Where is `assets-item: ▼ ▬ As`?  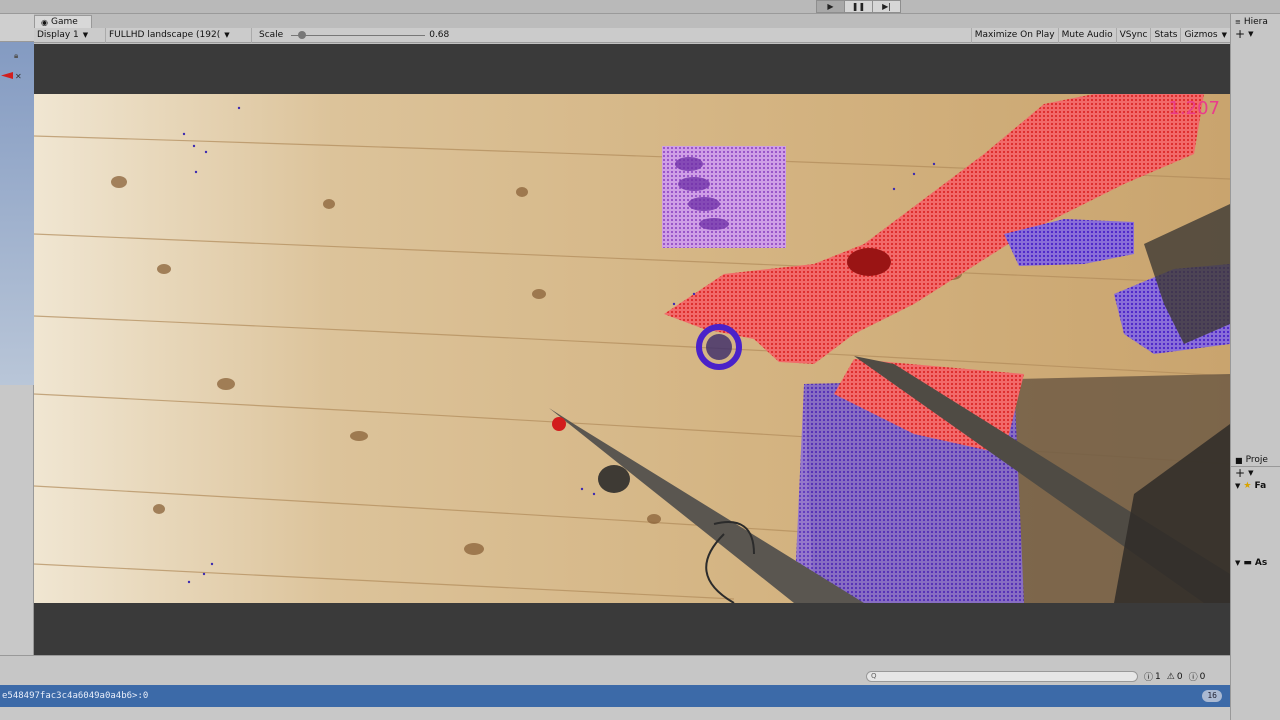
assets-item: ▼ ▬ As is located at coordinates (1257, 563).